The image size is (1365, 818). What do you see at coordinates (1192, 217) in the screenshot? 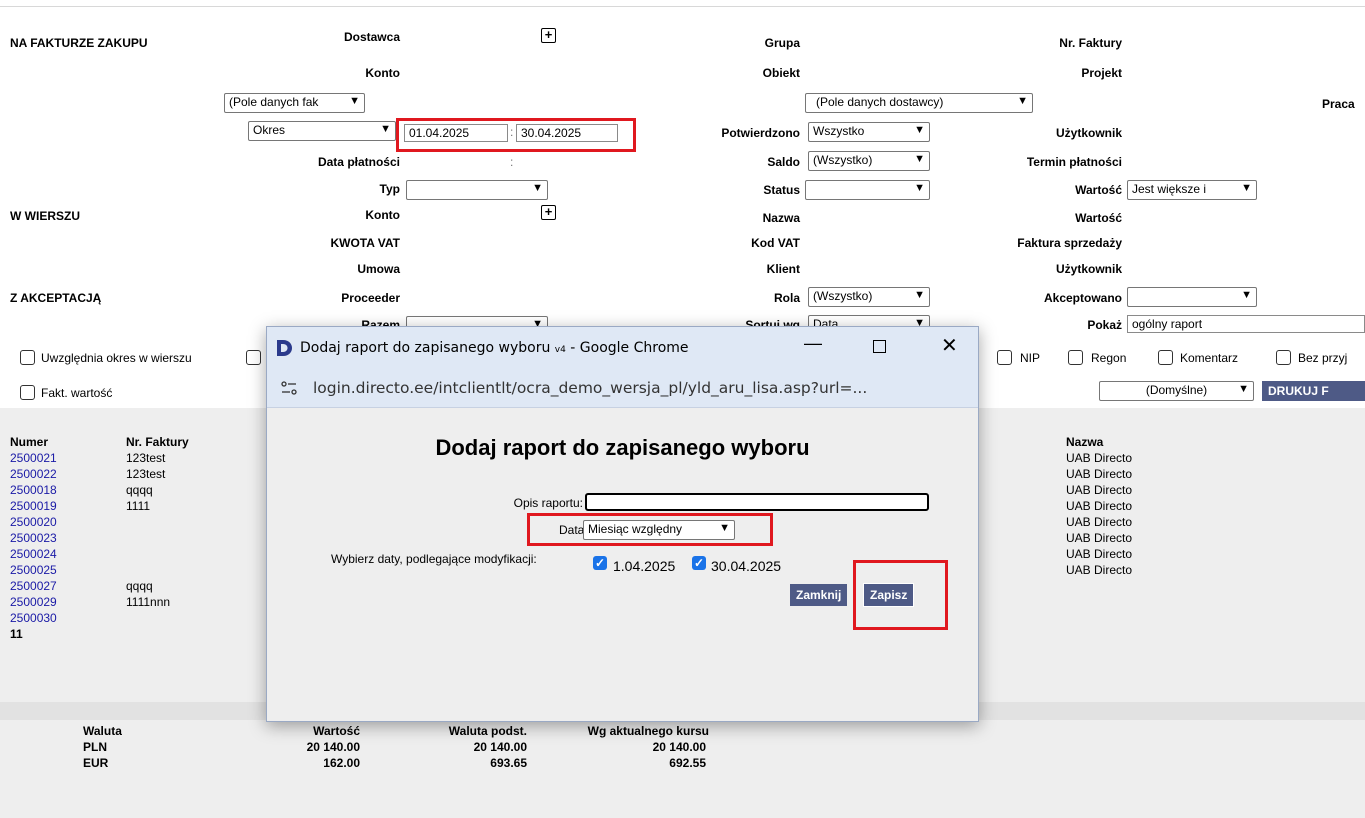
I see `wartosc2-input` at bounding box center [1192, 217].